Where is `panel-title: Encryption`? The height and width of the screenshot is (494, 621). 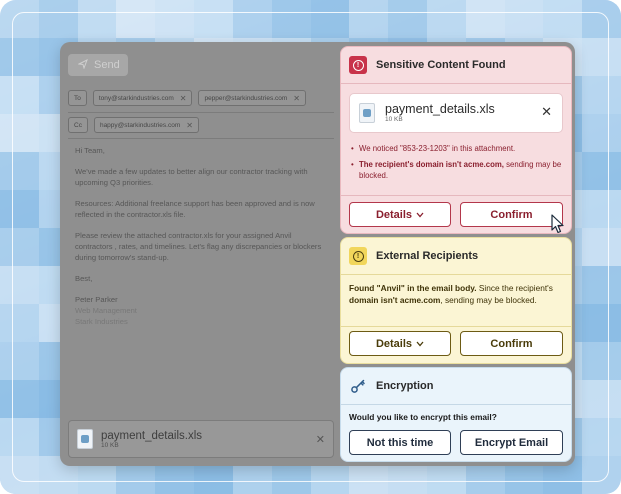 panel-title: Encryption is located at coordinates (405, 386).